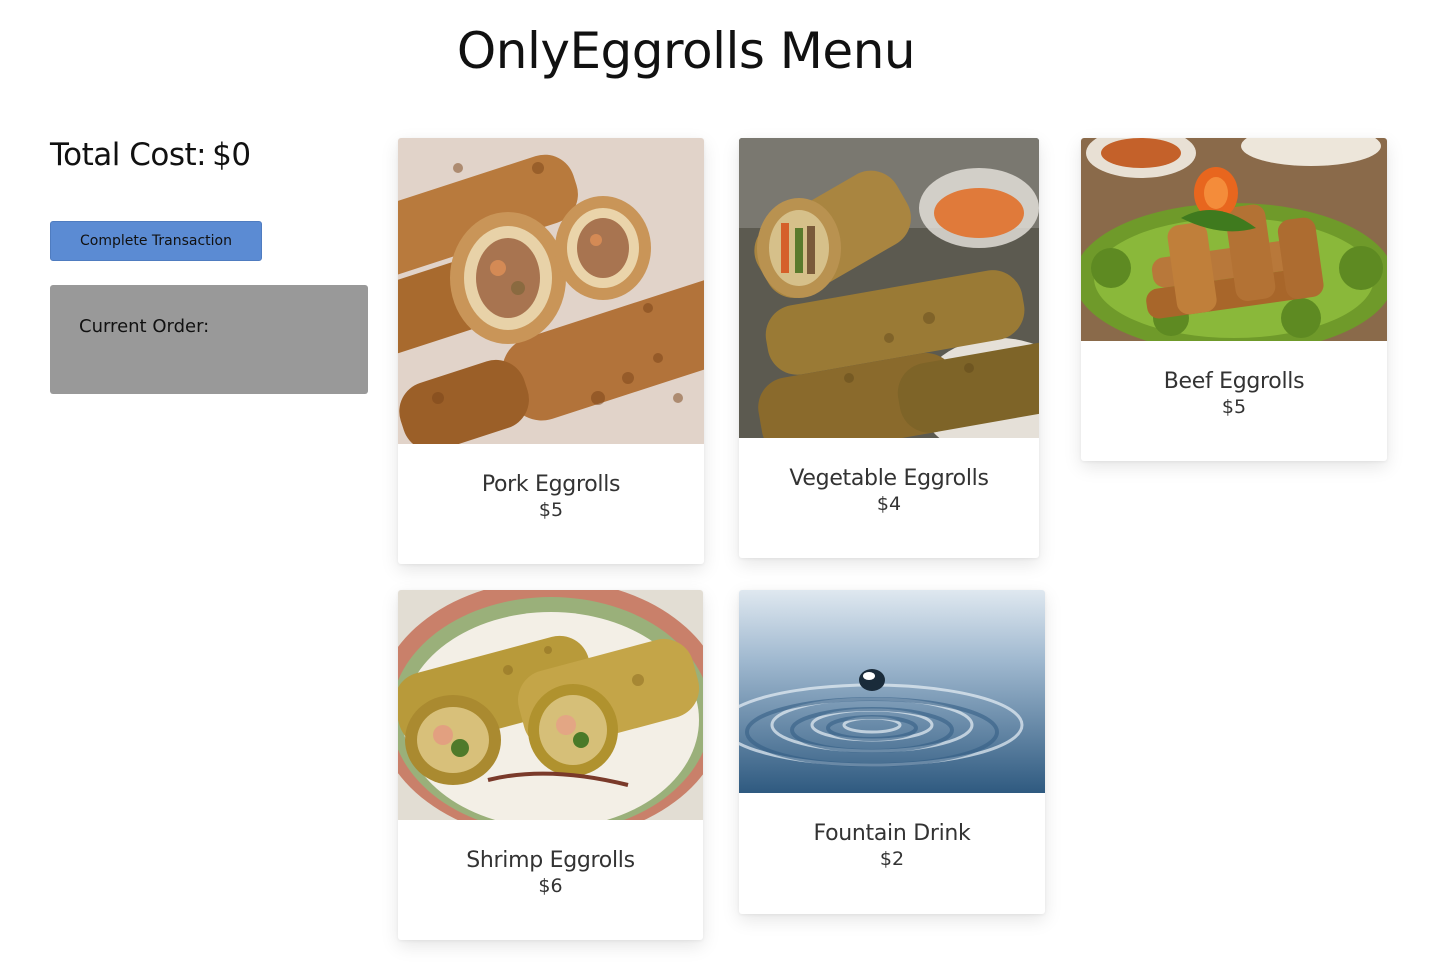  What do you see at coordinates (144, 326) in the screenshot?
I see `current-order-label: Current Order:` at bounding box center [144, 326].